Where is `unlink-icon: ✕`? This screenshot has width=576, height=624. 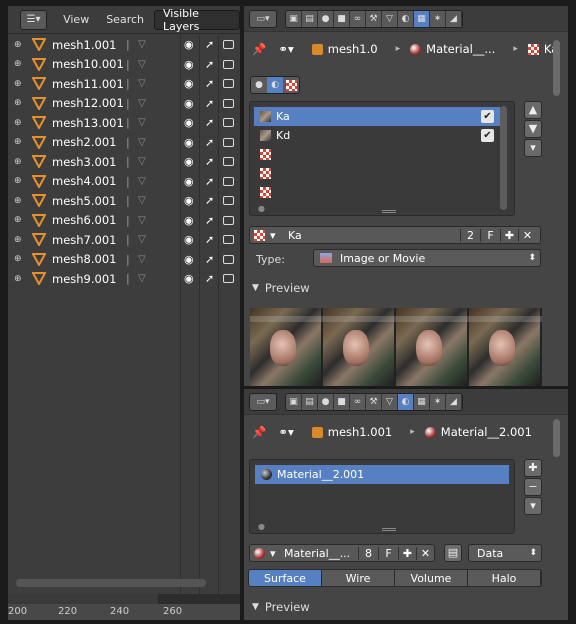
unlink-icon: ✕ is located at coordinates (527, 235).